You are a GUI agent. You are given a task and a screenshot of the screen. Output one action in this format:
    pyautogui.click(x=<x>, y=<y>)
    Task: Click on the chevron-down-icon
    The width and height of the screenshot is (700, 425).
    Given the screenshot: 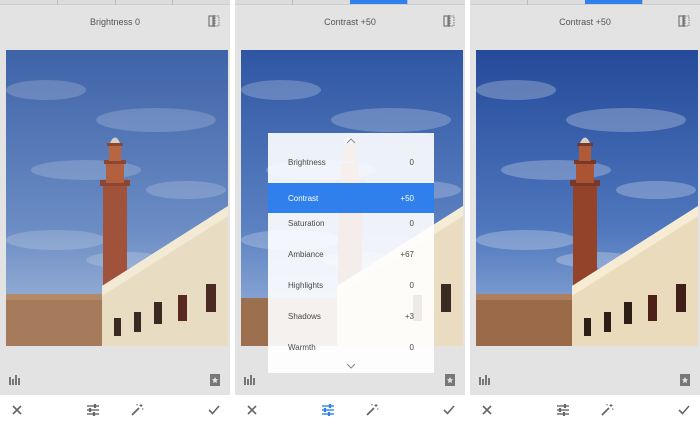 What is the action you would take?
    pyautogui.click(x=351, y=366)
    